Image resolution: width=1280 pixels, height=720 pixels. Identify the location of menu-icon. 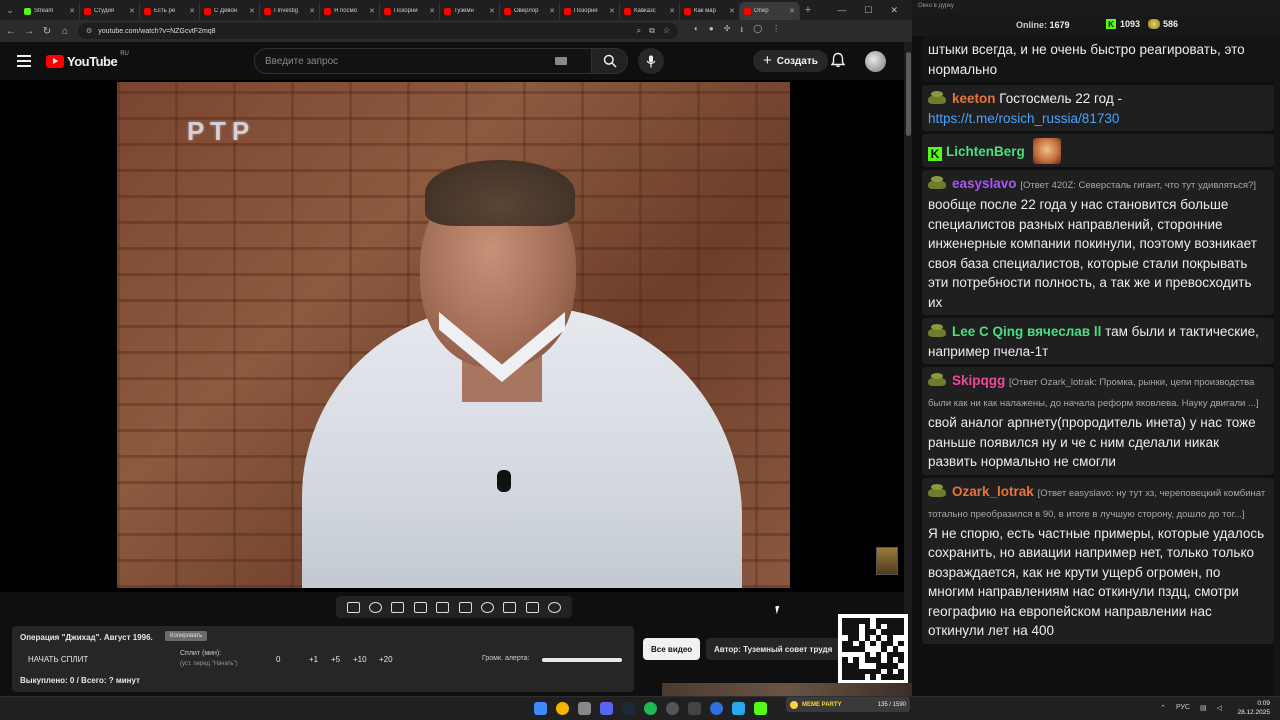
(24, 61).